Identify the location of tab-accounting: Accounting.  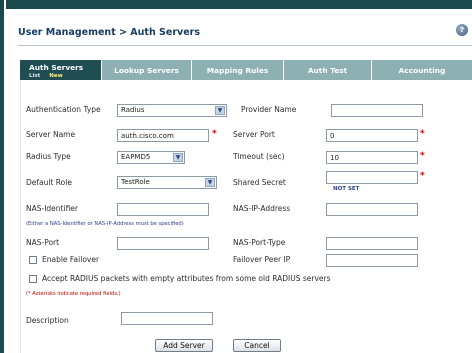
(422, 70).